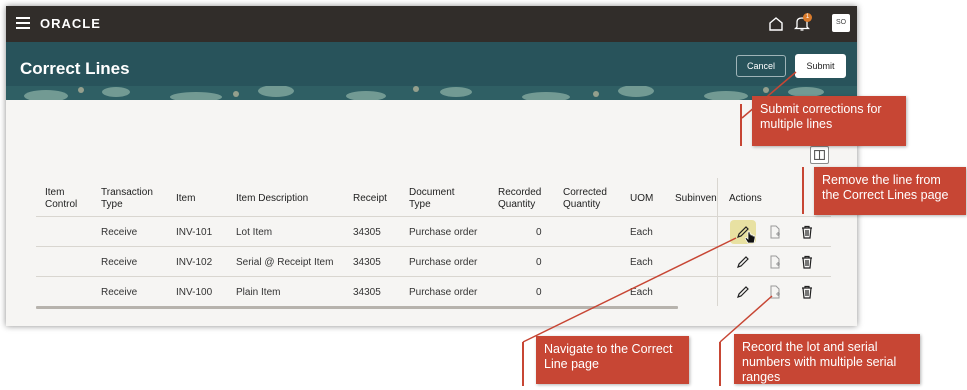 The width and height of the screenshot is (967, 390). Describe the element at coordinates (70, 23) in the screenshot. I see `oracle-logo: ORACLE` at that location.